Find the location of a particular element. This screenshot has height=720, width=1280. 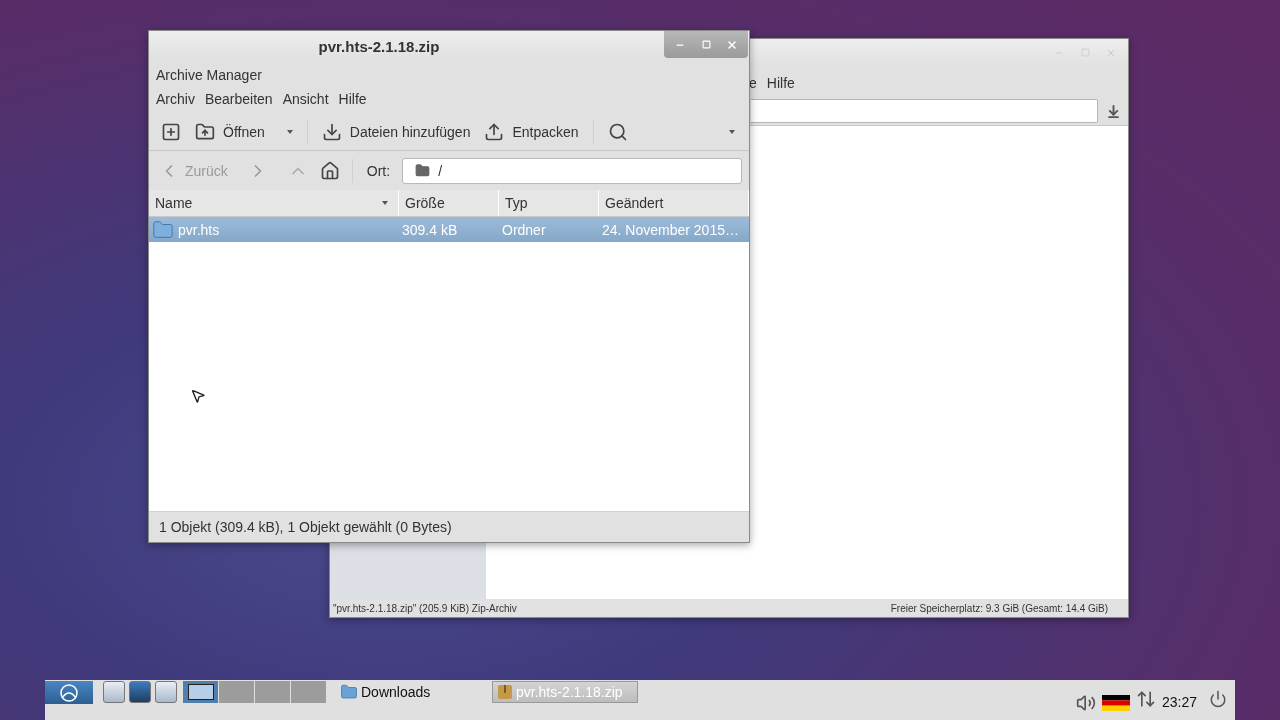

table-cell-text: Ordner is located at coordinates (524, 229).